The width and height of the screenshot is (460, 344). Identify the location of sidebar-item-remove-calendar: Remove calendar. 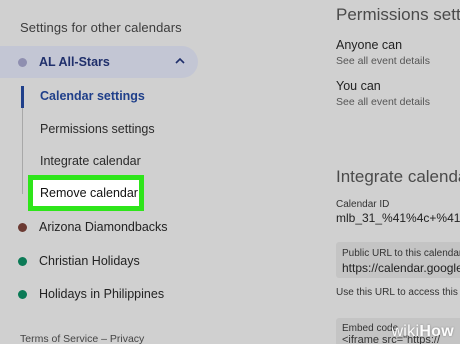
(86, 193).